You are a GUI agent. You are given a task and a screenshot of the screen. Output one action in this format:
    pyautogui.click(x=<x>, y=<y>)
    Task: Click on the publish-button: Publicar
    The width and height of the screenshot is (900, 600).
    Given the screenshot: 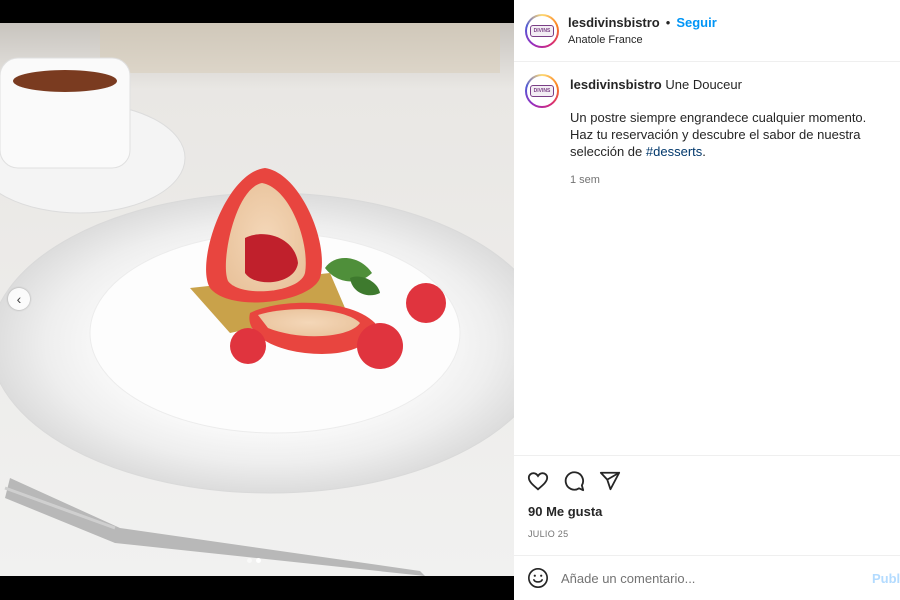 What is the action you would take?
    pyautogui.click(x=886, y=578)
    